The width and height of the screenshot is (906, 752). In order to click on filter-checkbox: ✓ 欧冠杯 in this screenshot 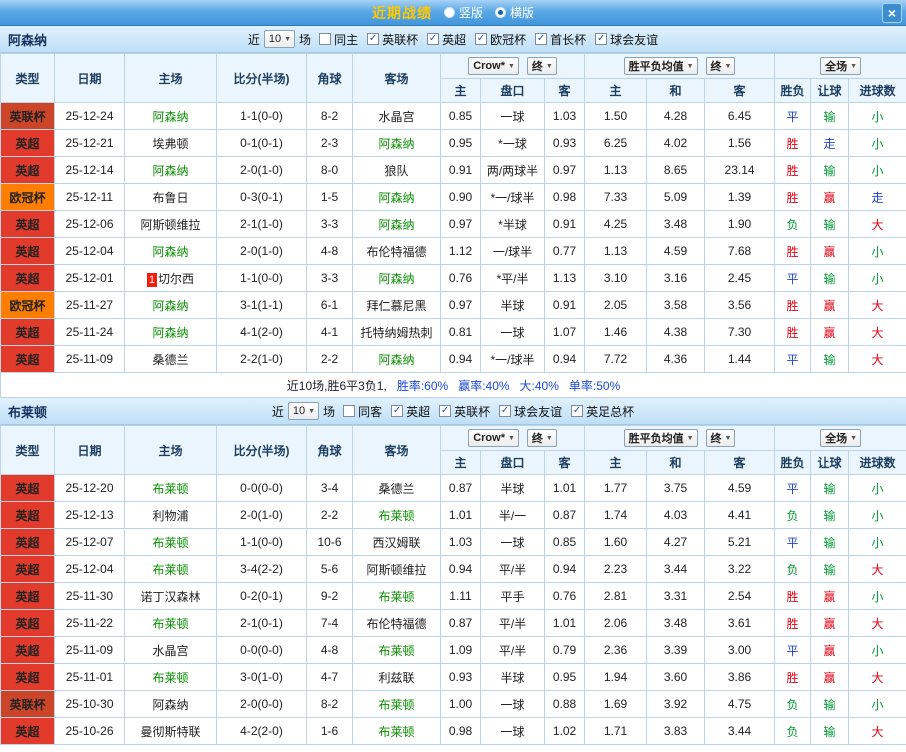, I will do `click(500, 39)`.